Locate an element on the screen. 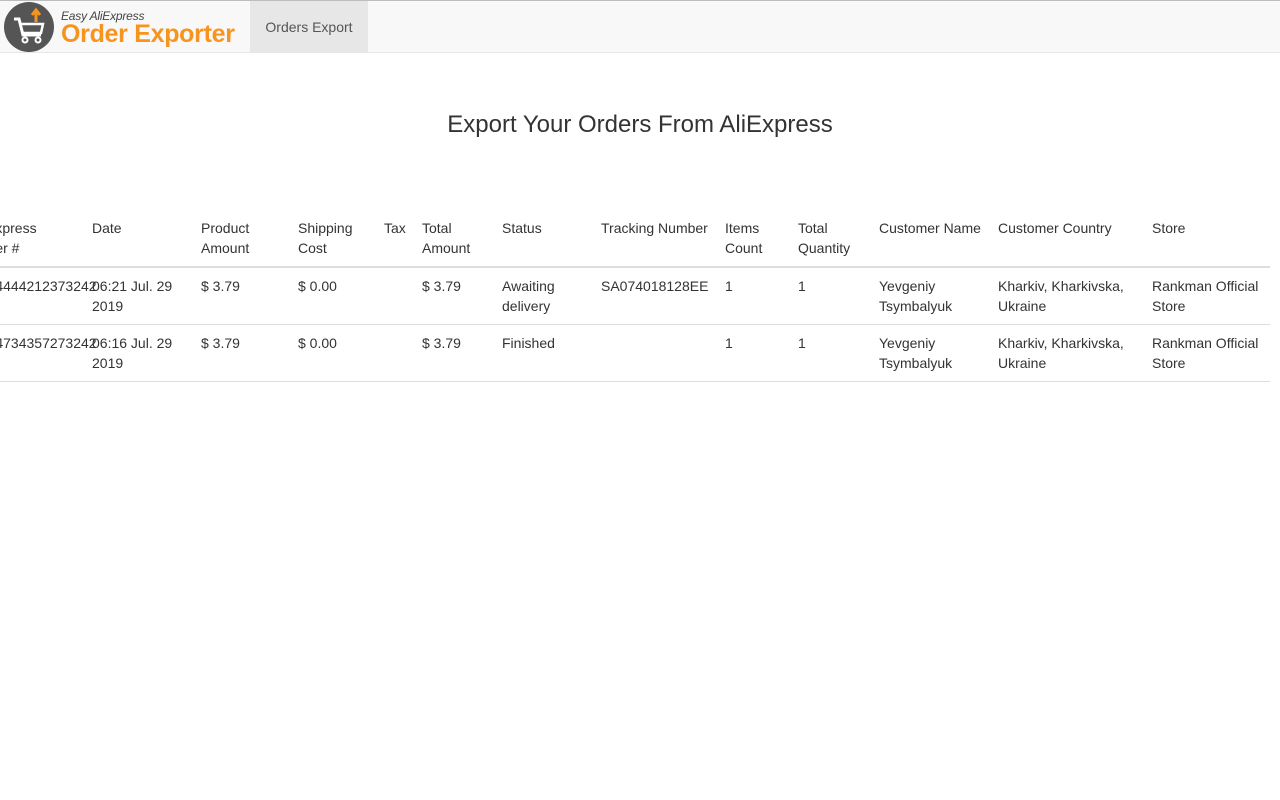 Image resolution: width=1280 pixels, height=800 pixels. column-header: Product Amount is located at coordinates (241, 239).